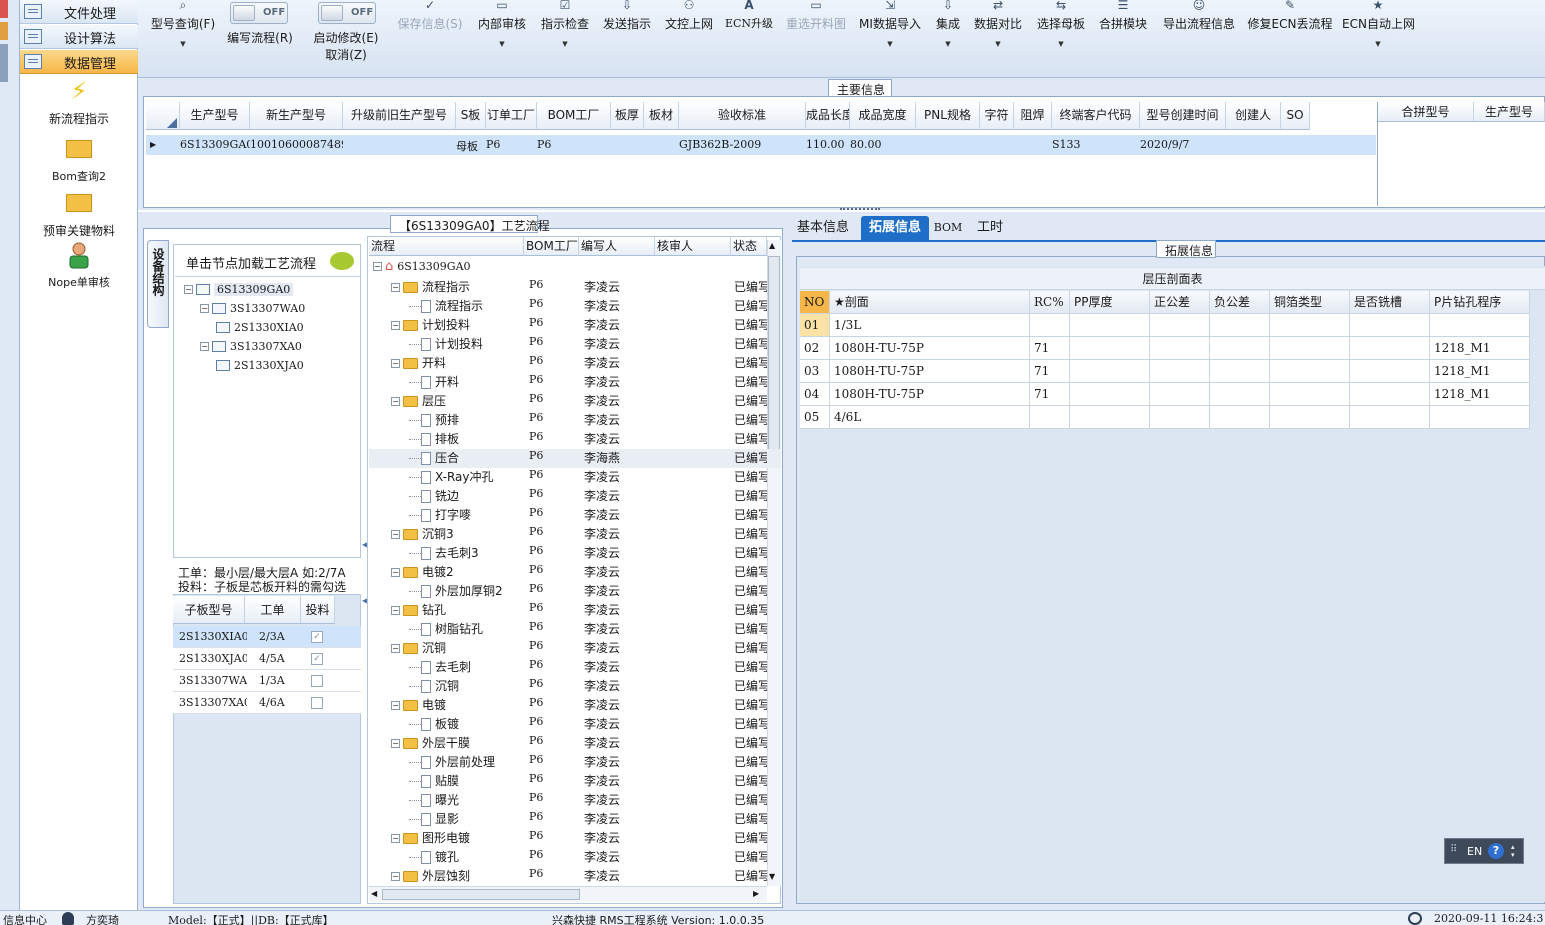  Describe the element at coordinates (296, 116) in the screenshot. I see `main-col-header: 新生产型号` at that location.